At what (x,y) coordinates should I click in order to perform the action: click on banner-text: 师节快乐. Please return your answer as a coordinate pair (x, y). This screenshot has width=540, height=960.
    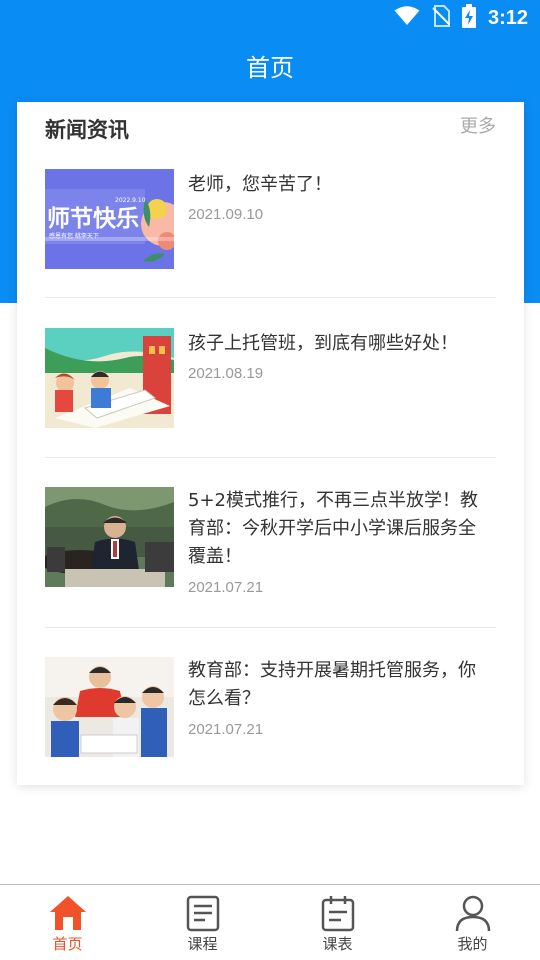
    Looking at the image, I should click on (93, 219).